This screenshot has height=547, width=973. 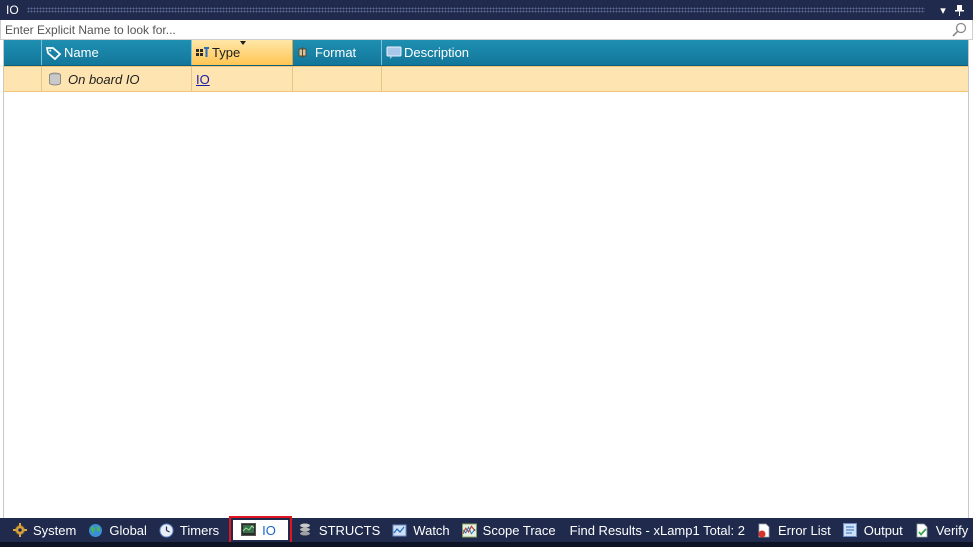 I want to click on column-header-type: Type, so click(x=242, y=52).